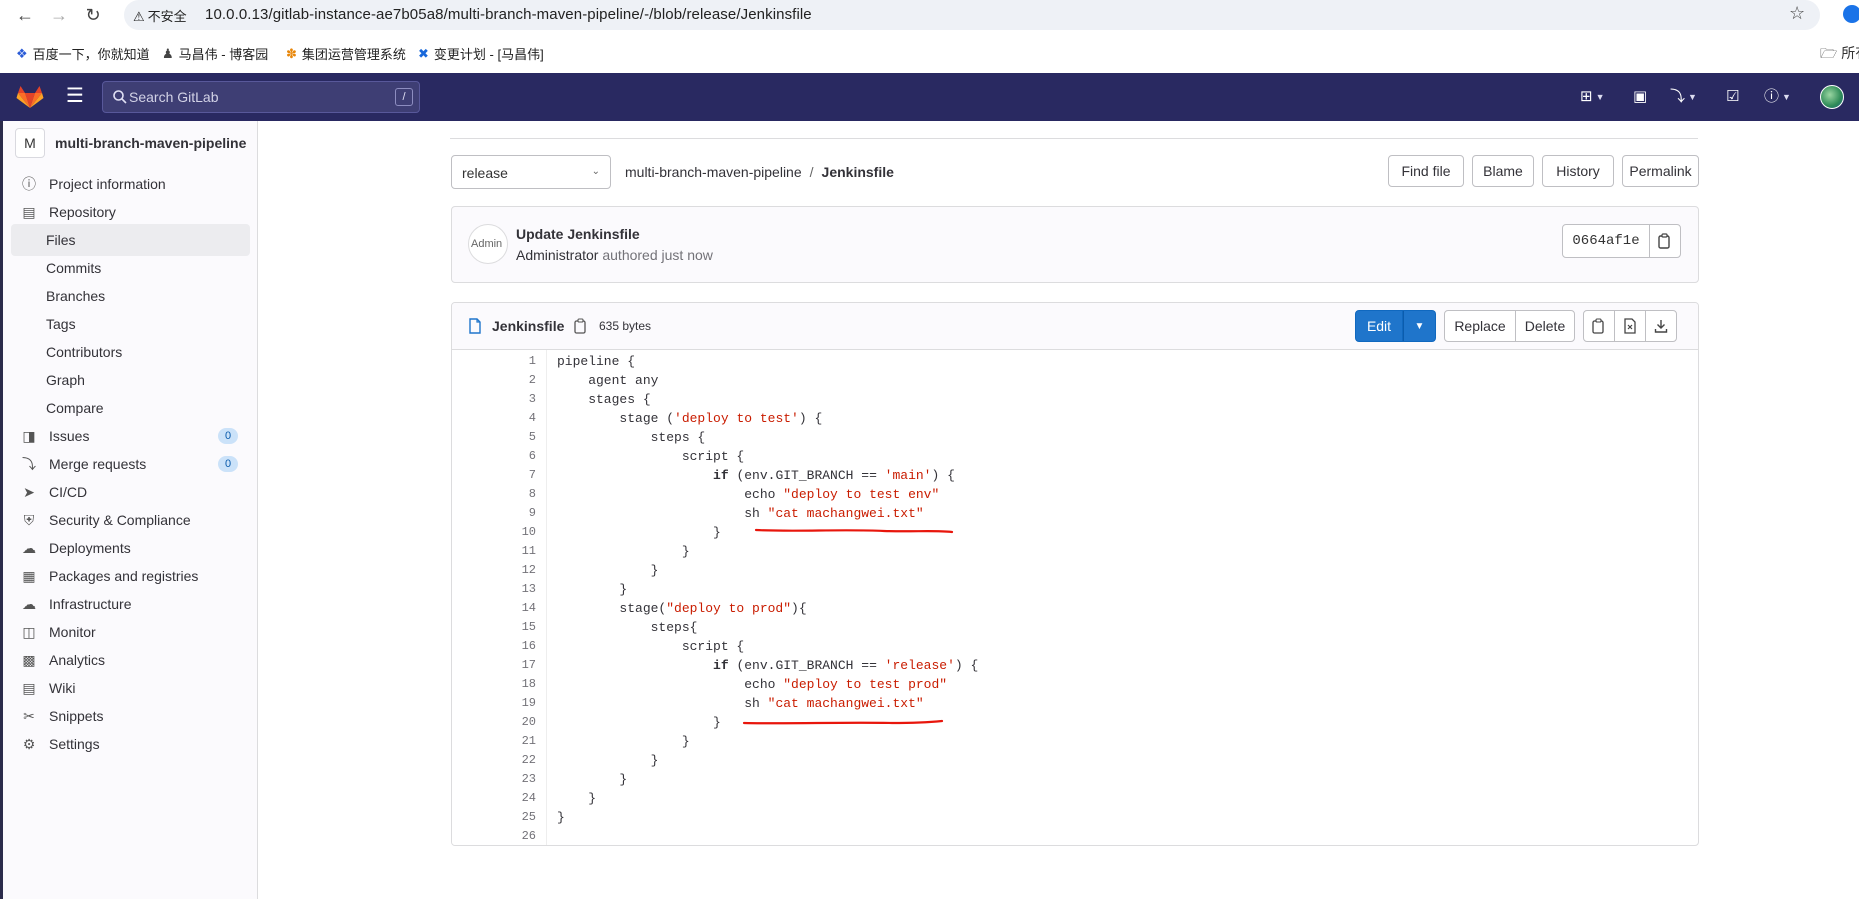 The height and width of the screenshot is (899, 1859). I want to click on line-number: 21, so click(529, 741).